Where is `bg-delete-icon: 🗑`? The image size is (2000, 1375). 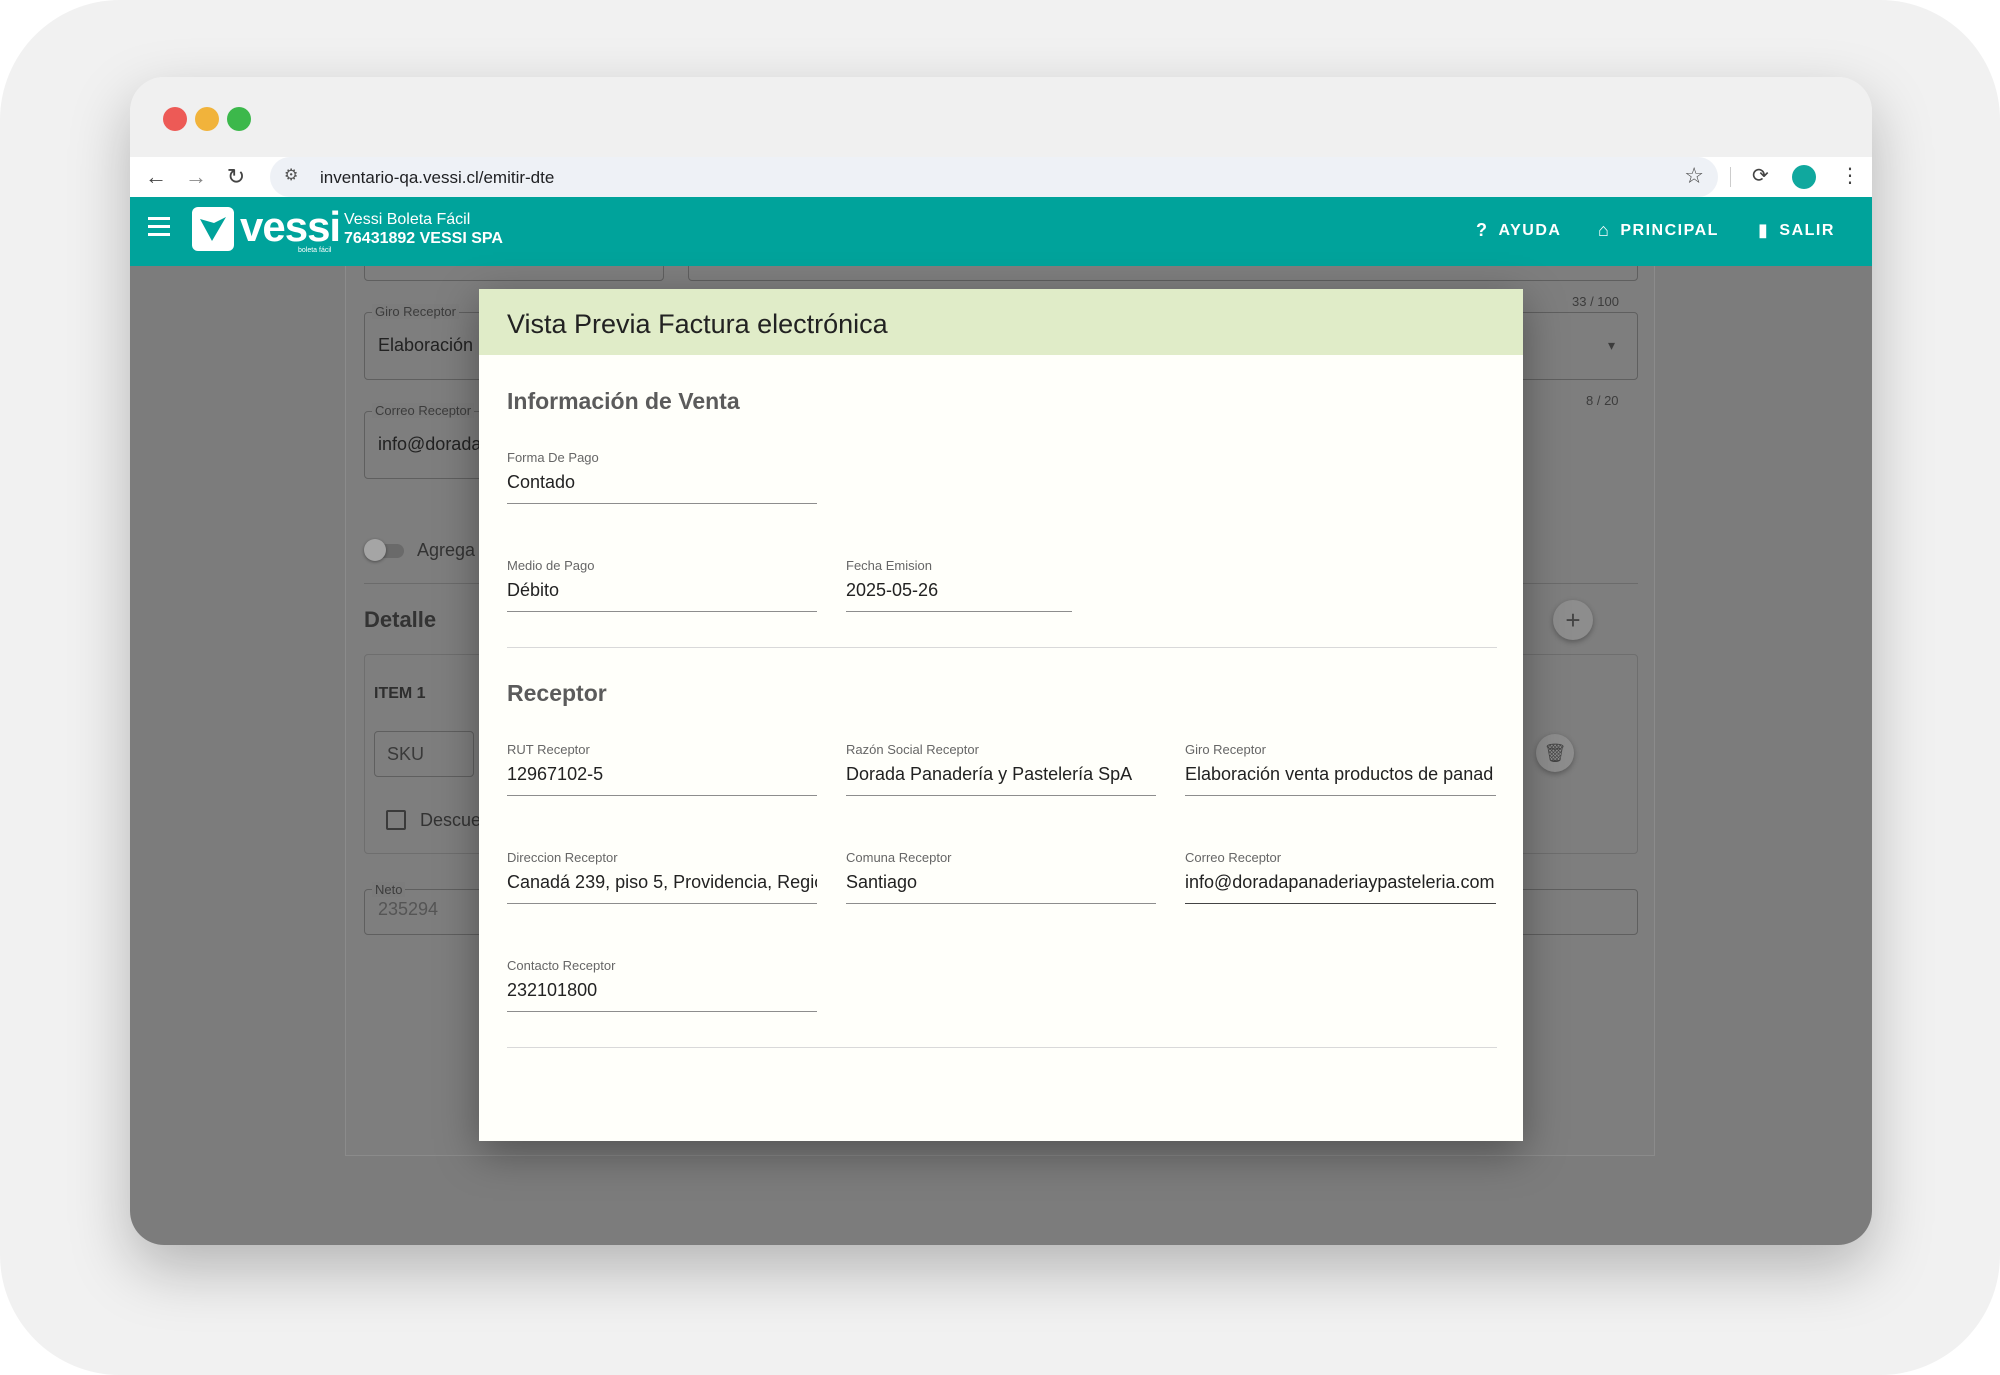 bg-delete-icon: 🗑 is located at coordinates (1555, 753).